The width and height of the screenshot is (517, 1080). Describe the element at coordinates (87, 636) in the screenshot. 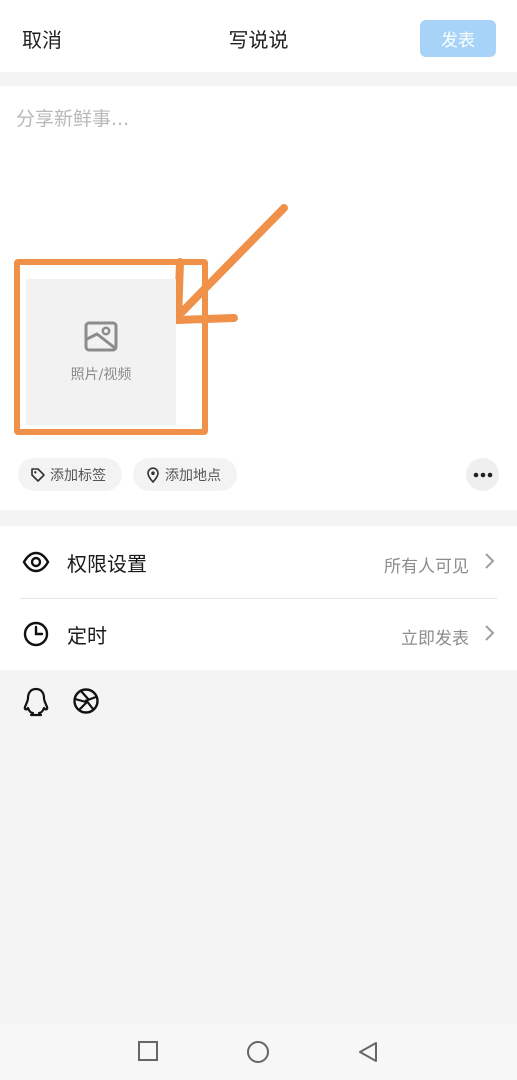

I see `schedule-label: 定时` at that location.